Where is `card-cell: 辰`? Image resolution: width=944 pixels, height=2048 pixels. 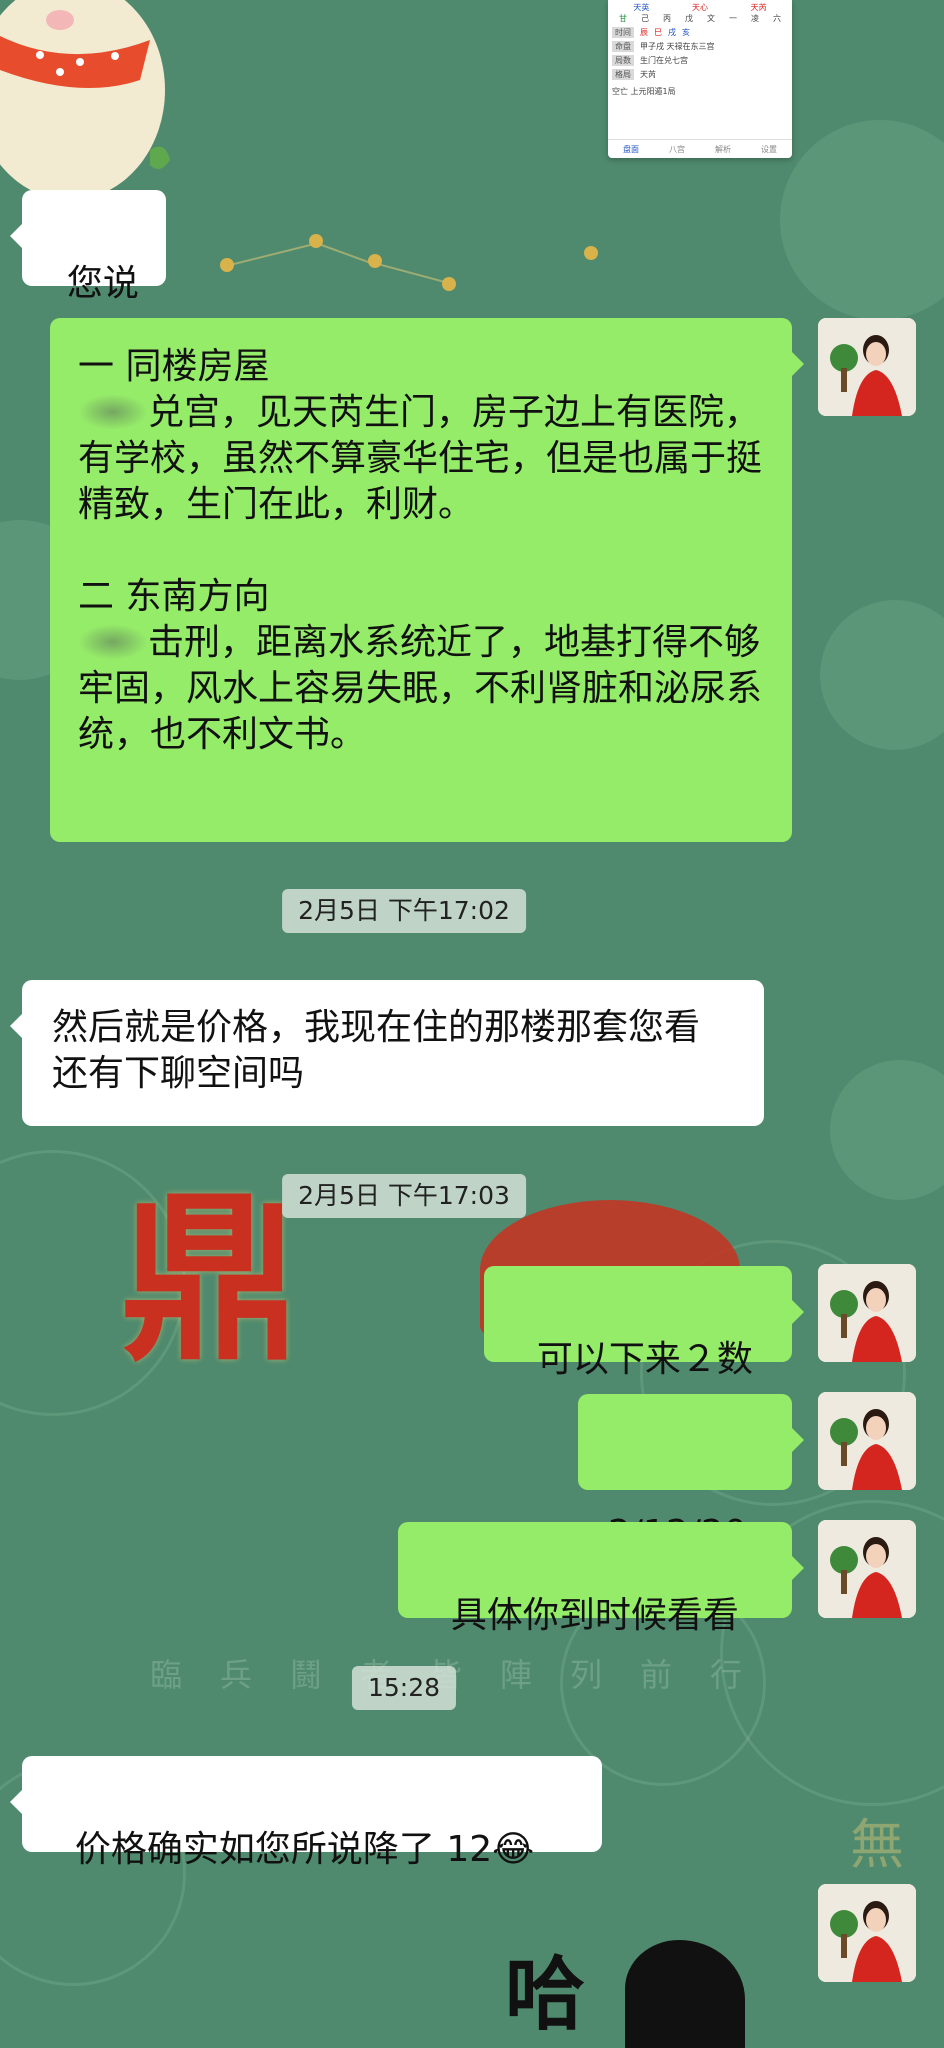 card-cell: 辰 is located at coordinates (644, 32).